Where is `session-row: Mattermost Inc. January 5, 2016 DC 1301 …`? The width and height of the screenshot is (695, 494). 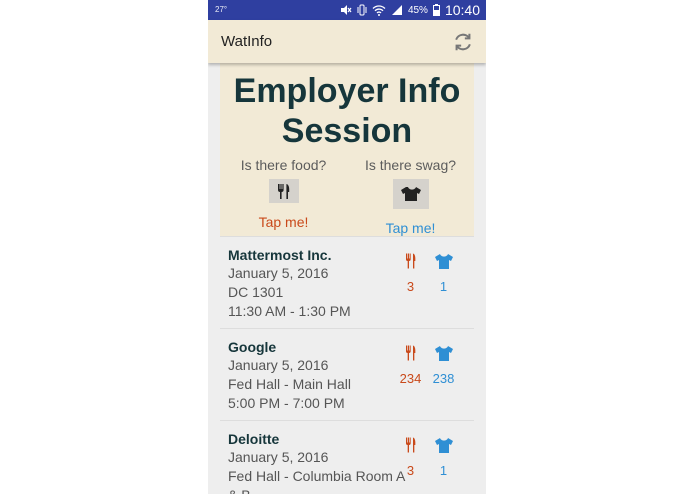 session-row: Mattermost Inc. January 5, 2016 DC 1301 … is located at coordinates (347, 282).